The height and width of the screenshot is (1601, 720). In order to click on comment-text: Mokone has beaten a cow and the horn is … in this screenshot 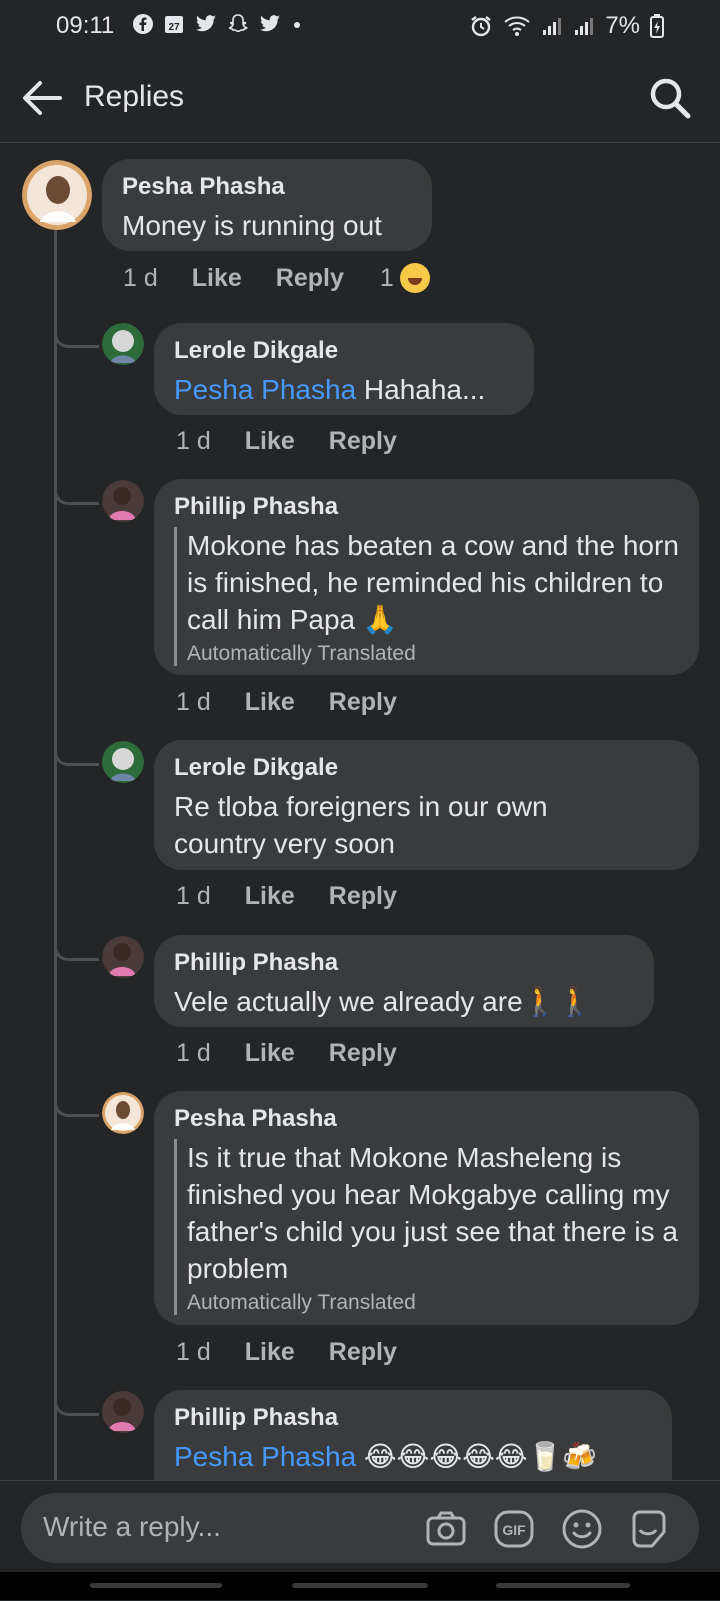, I will do `click(433, 582)`.